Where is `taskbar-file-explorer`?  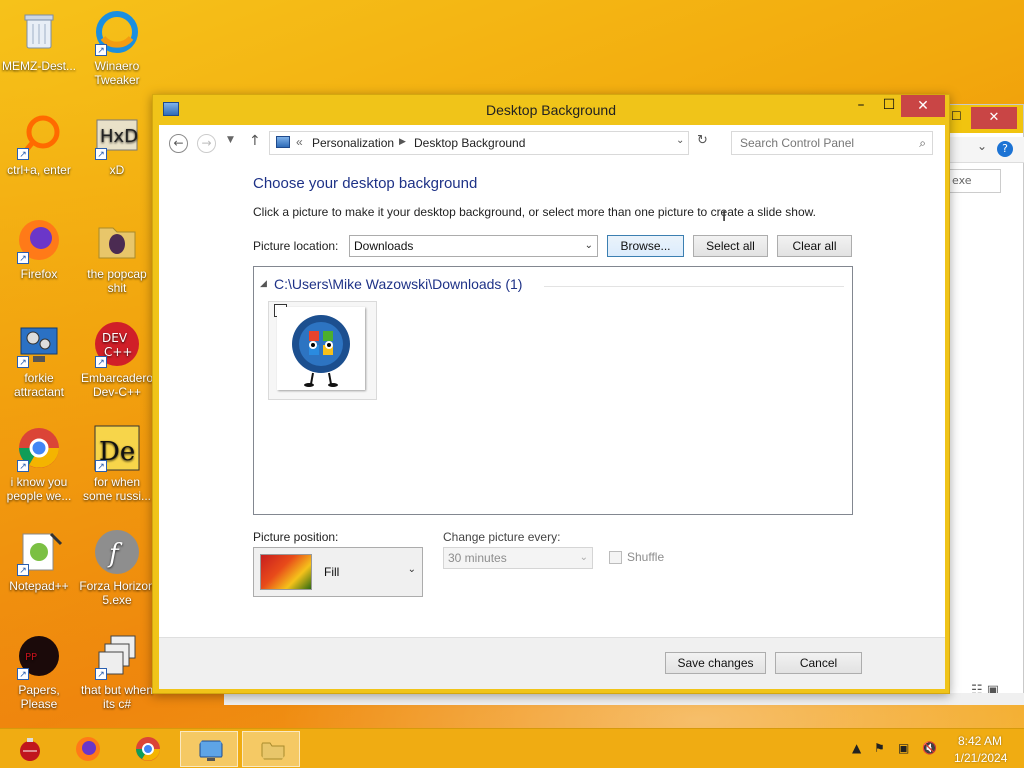 taskbar-file-explorer is located at coordinates (271, 749).